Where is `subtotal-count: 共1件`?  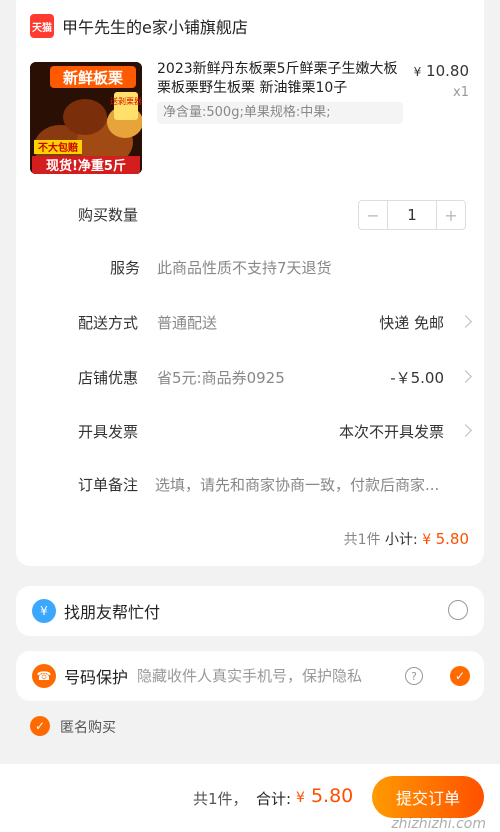
subtotal-count: 共1件 is located at coordinates (362, 540).